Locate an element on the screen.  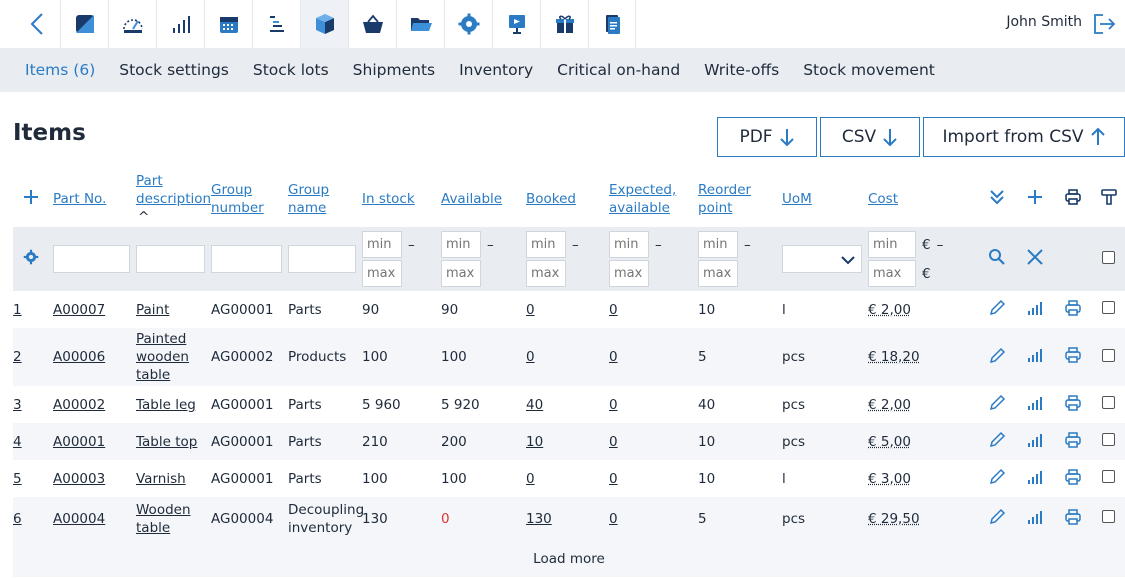
row-number-link: 4 is located at coordinates (17, 442).